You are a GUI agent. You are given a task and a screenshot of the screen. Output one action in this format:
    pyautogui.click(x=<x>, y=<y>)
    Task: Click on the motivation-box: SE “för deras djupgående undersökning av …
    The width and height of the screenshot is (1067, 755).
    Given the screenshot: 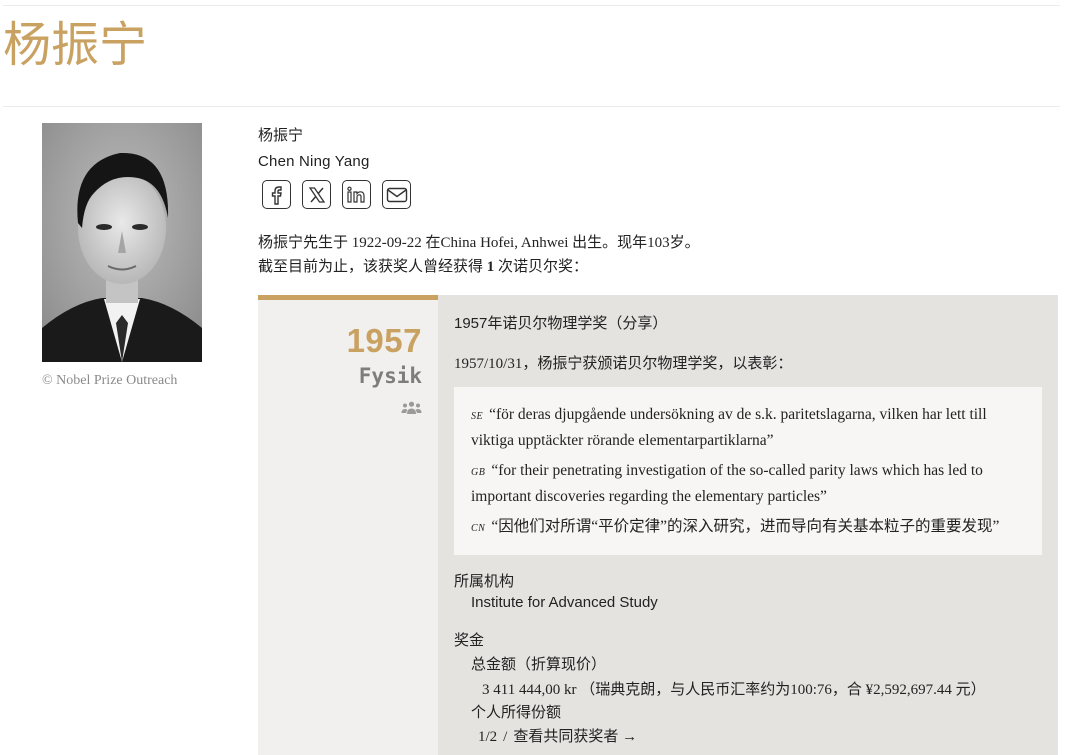 What is the action you would take?
    pyautogui.click(x=748, y=471)
    